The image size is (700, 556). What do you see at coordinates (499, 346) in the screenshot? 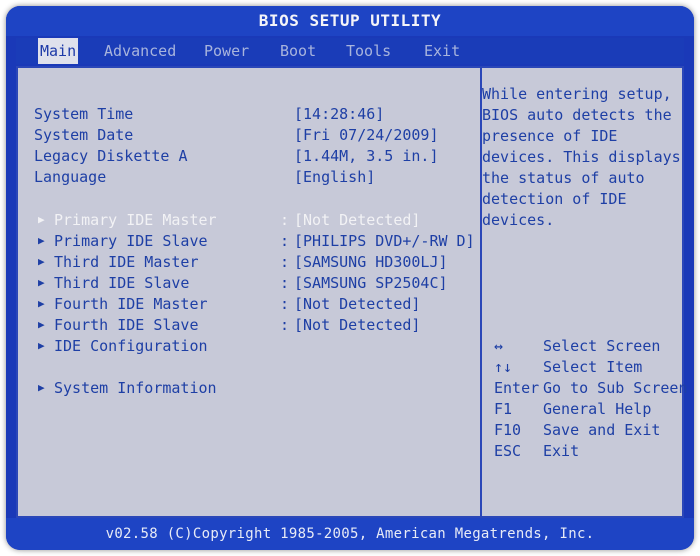
I see `key-left-right: ↔` at bounding box center [499, 346].